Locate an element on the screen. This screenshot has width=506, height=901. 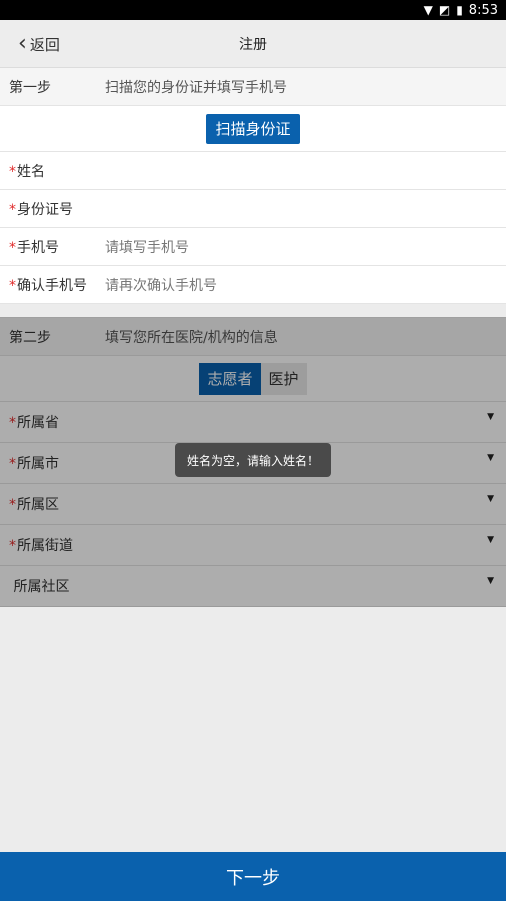
district-label: *所属区 is located at coordinates (34, 505).